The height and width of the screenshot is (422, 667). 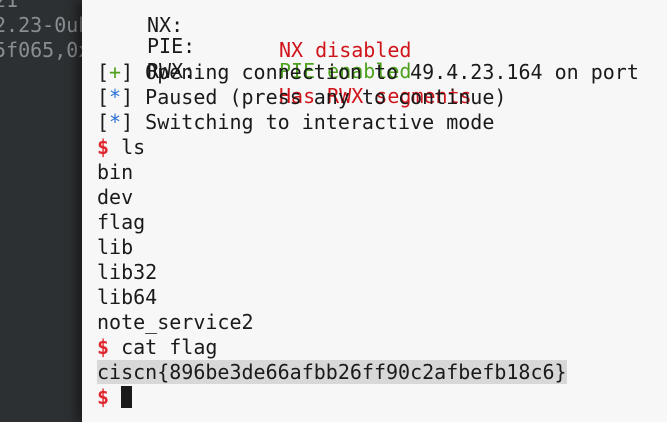 I want to click on checksec-pie-row: PIE: PIE enabled, so click(x=254, y=46).